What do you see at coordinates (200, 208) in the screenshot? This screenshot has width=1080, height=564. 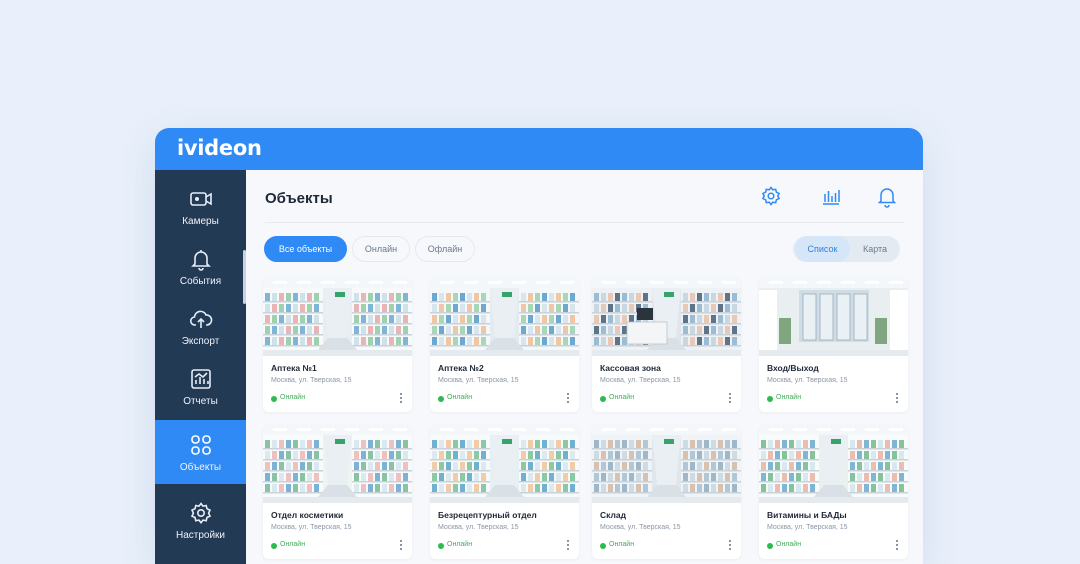 I see `sidebar-item-cameras: Камеры` at bounding box center [200, 208].